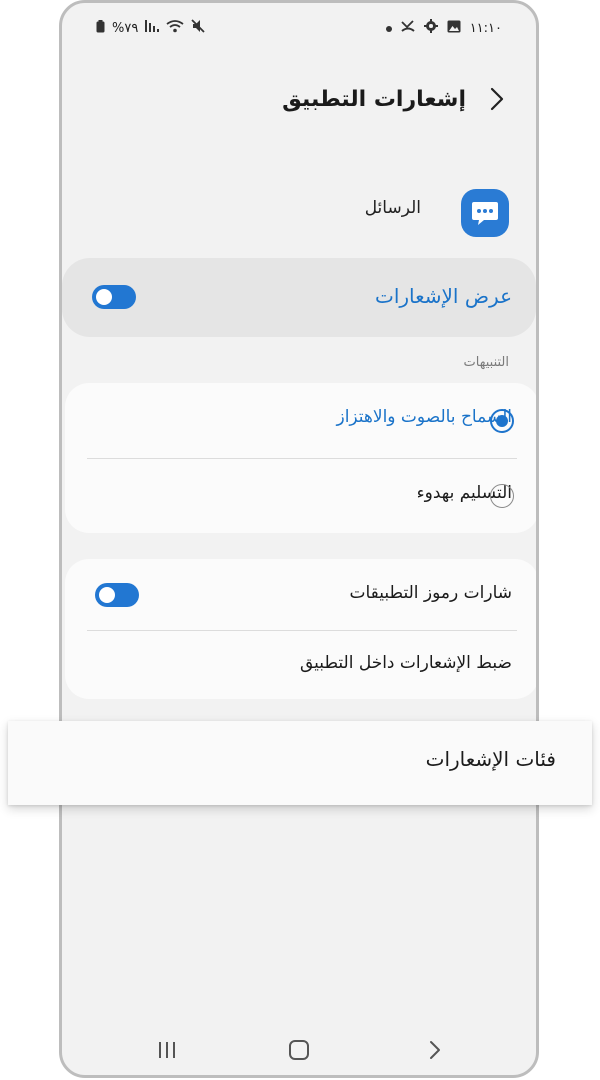 The image size is (600, 1080). What do you see at coordinates (374, 99) in the screenshot?
I see `page-title: إشعارات التطبيق` at bounding box center [374, 99].